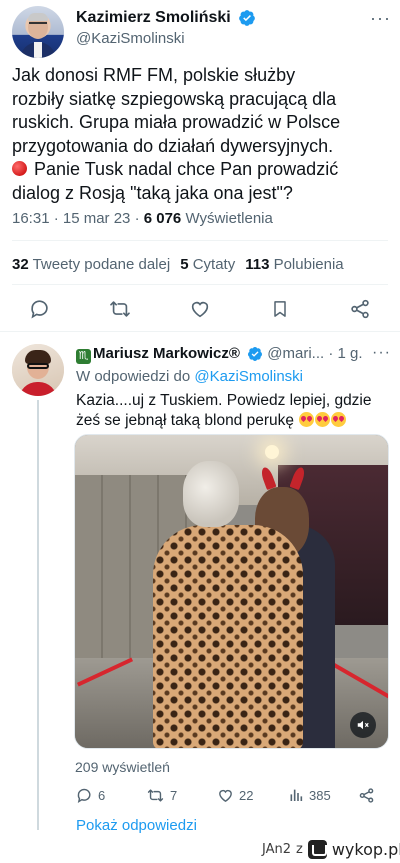 This screenshot has height=863, width=400. What do you see at coordinates (317, 849) in the screenshot?
I see `wykop-logo-icon` at bounding box center [317, 849].